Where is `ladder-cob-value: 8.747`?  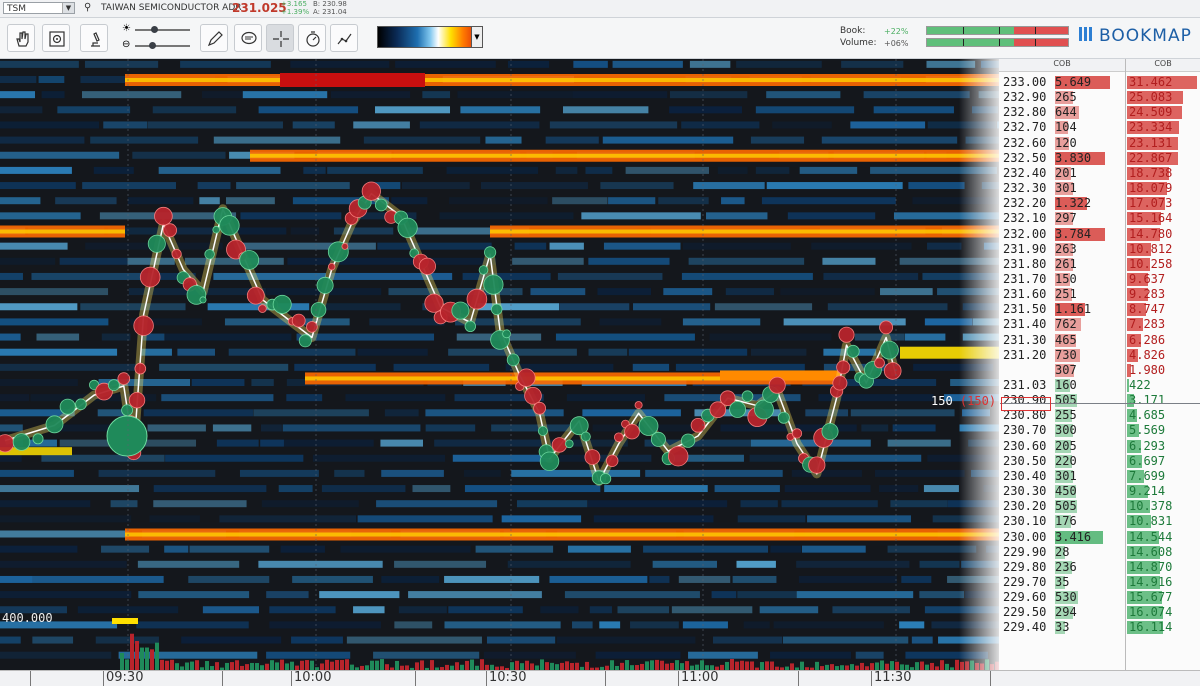
ladder-cob-value: 8.747 is located at coordinates (1147, 309).